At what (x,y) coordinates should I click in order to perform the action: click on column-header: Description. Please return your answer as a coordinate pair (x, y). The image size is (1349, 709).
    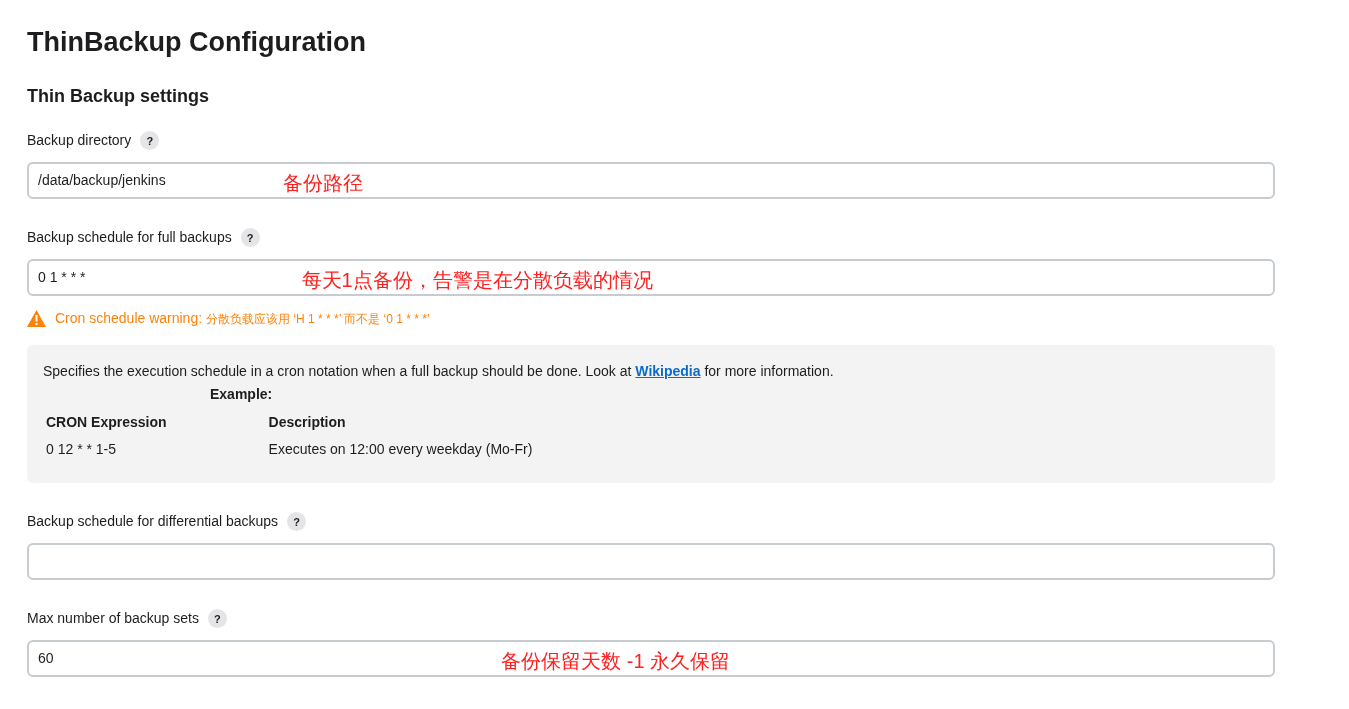
    Looking at the image, I should click on (307, 422).